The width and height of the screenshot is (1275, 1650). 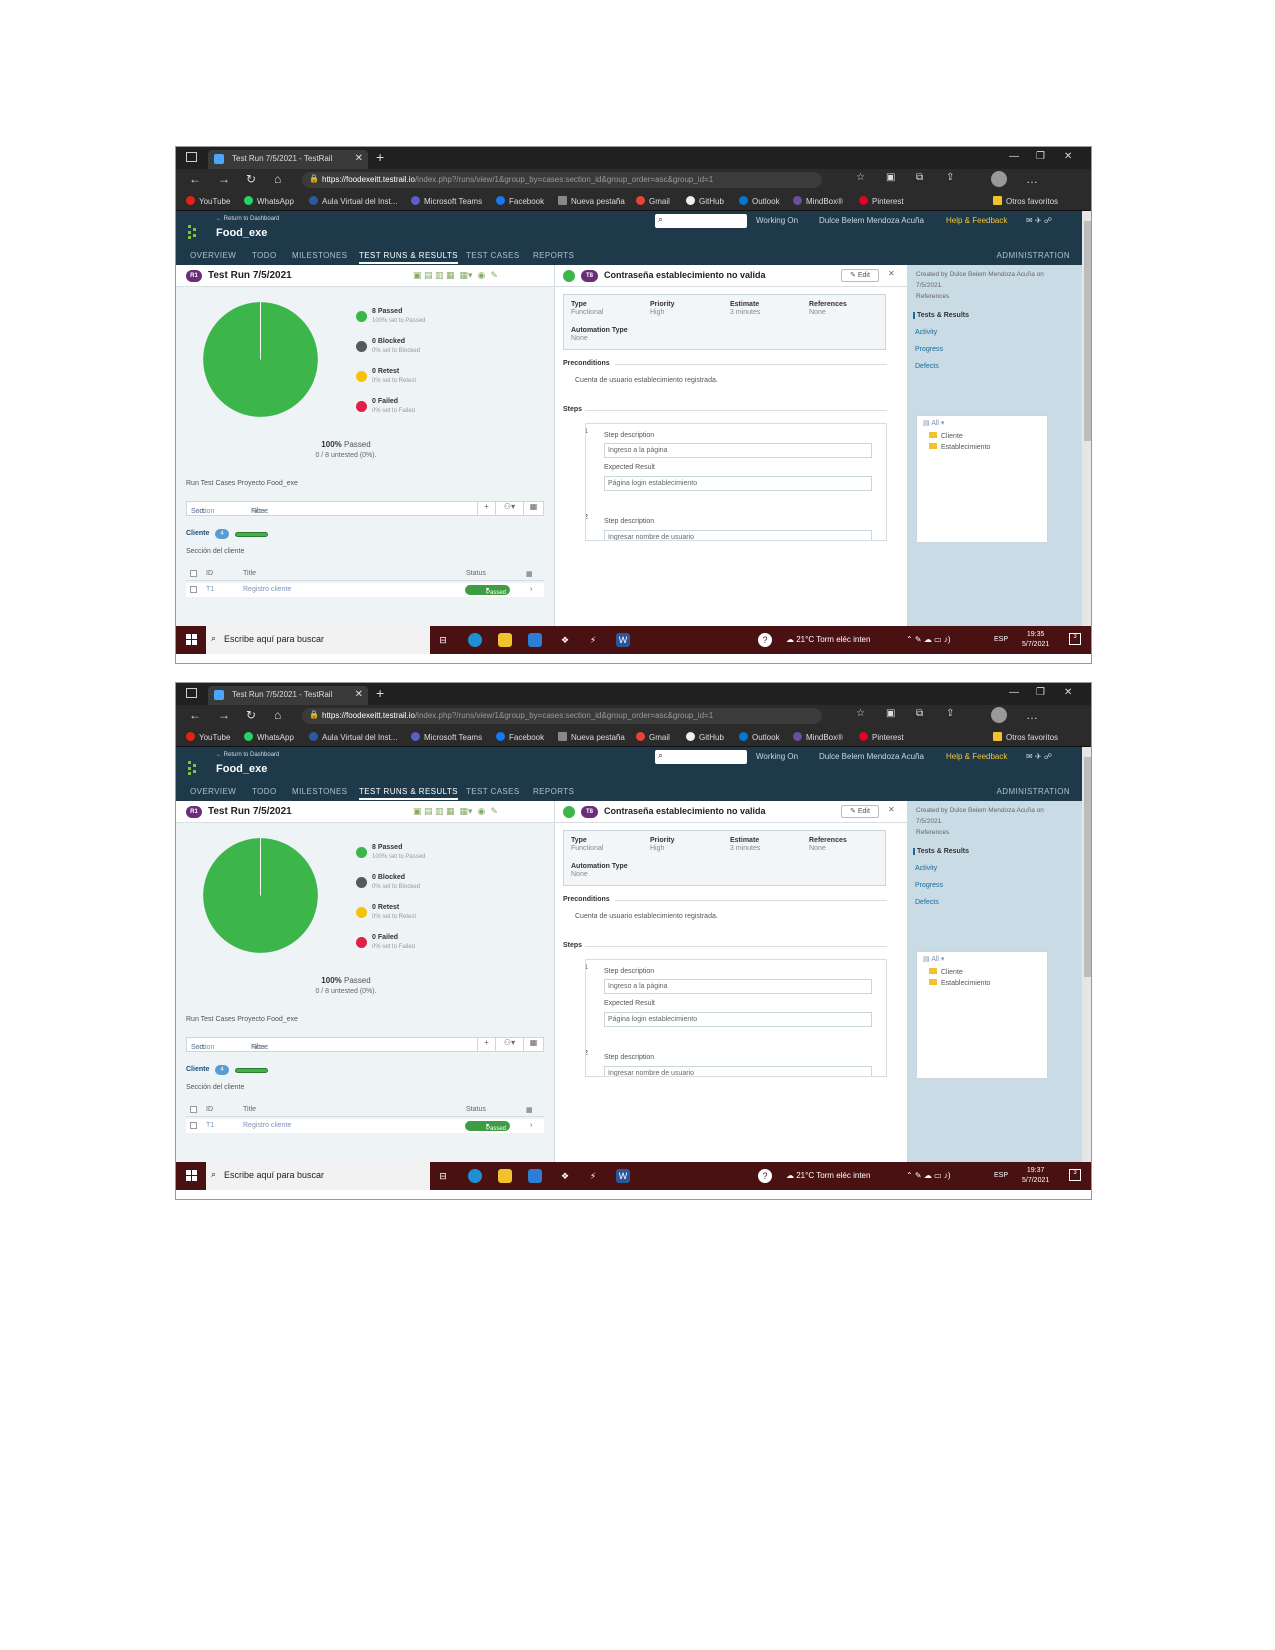 I want to click on sidebar-defects: Defects, so click(x=926, y=902).